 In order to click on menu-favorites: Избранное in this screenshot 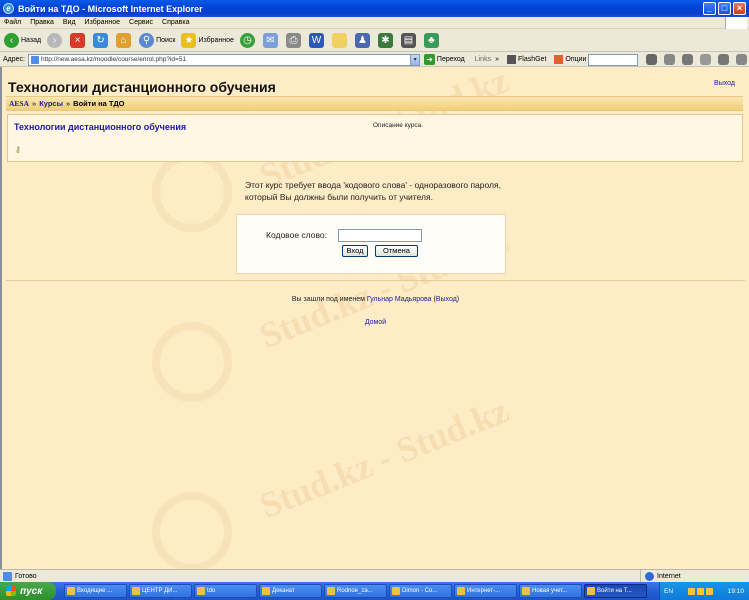, I will do `click(102, 22)`.